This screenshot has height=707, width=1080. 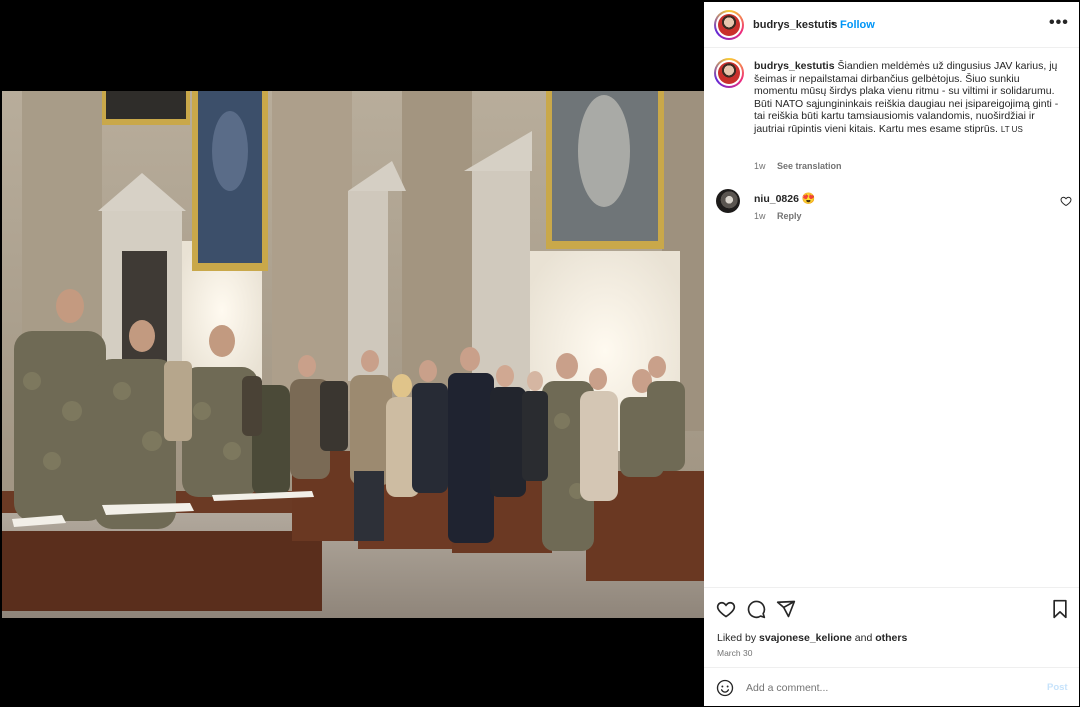 What do you see at coordinates (725, 688) in the screenshot?
I see `emoji-icon` at bounding box center [725, 688].